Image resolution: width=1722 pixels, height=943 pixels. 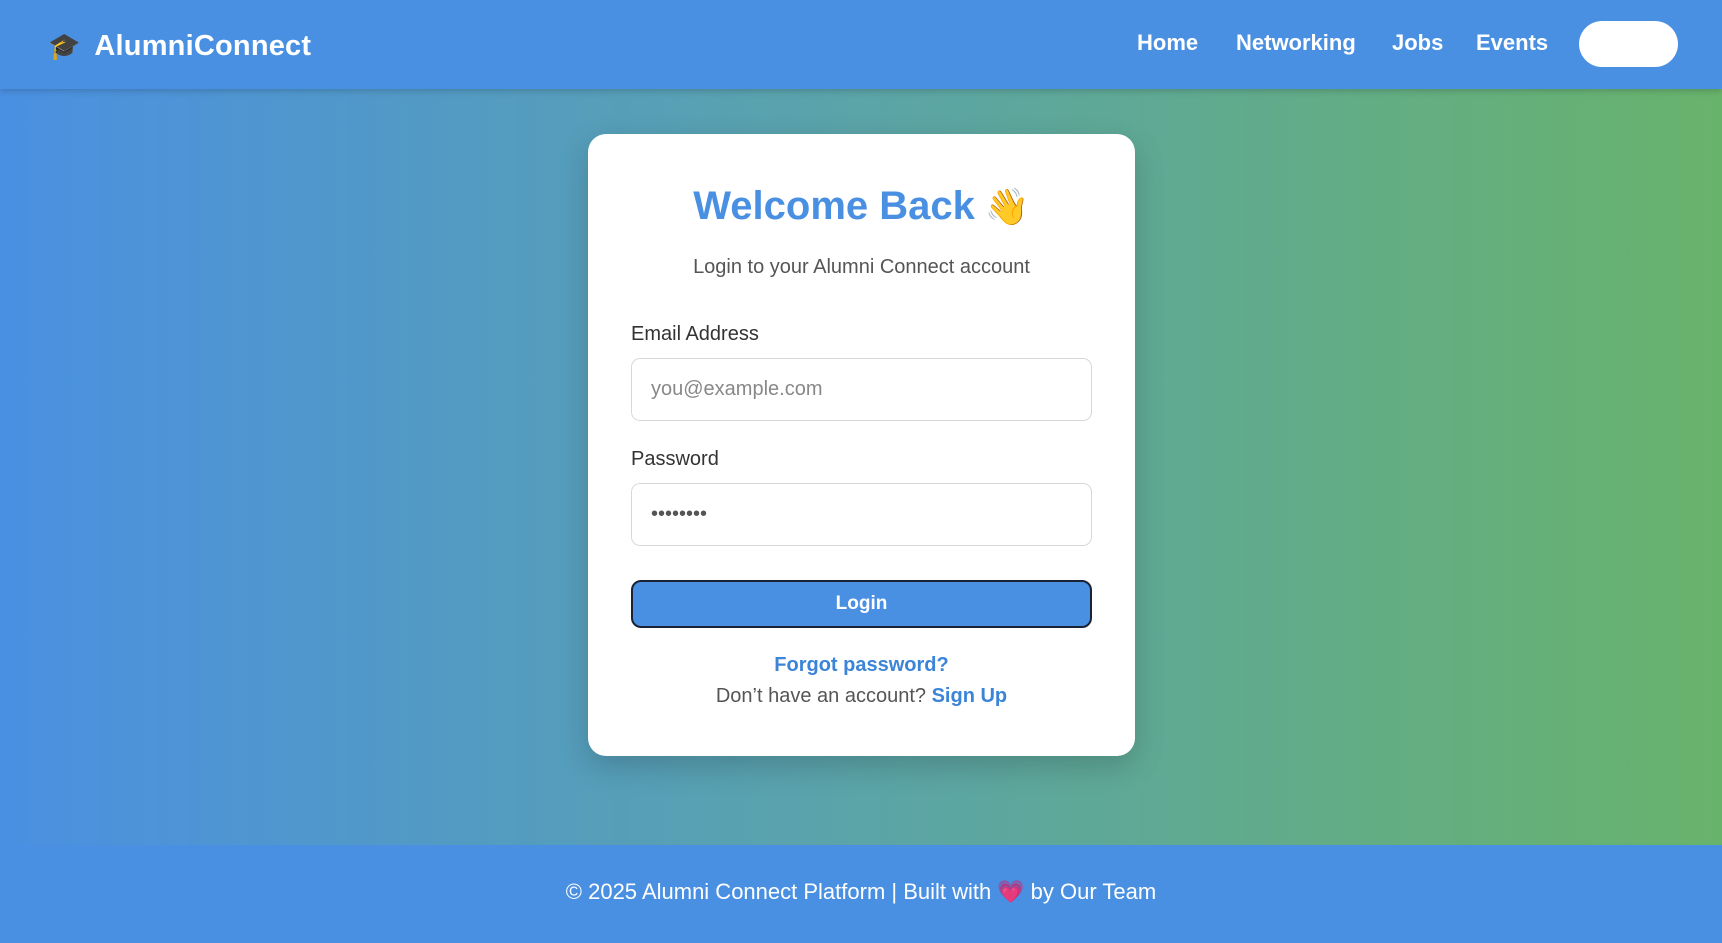 I want to click on signup-prompt: Don’t have an account?, so click(x=821, y=696).